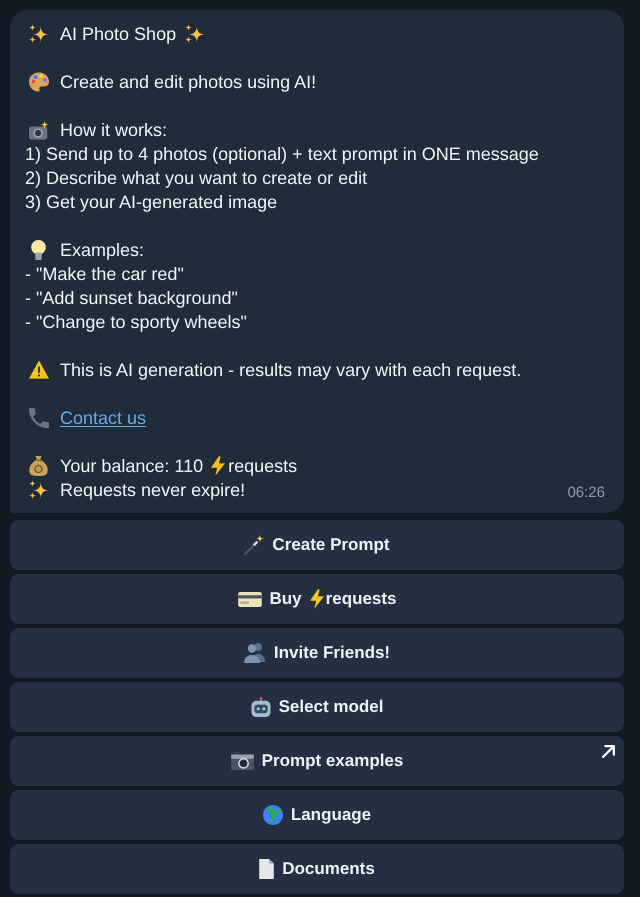 Image resolution: width=640 pixels, height=897 pixels. Describe the element at coordinates (131, 298) in the screenshot. I see `message-text: - "Add sunset background"` at that location.